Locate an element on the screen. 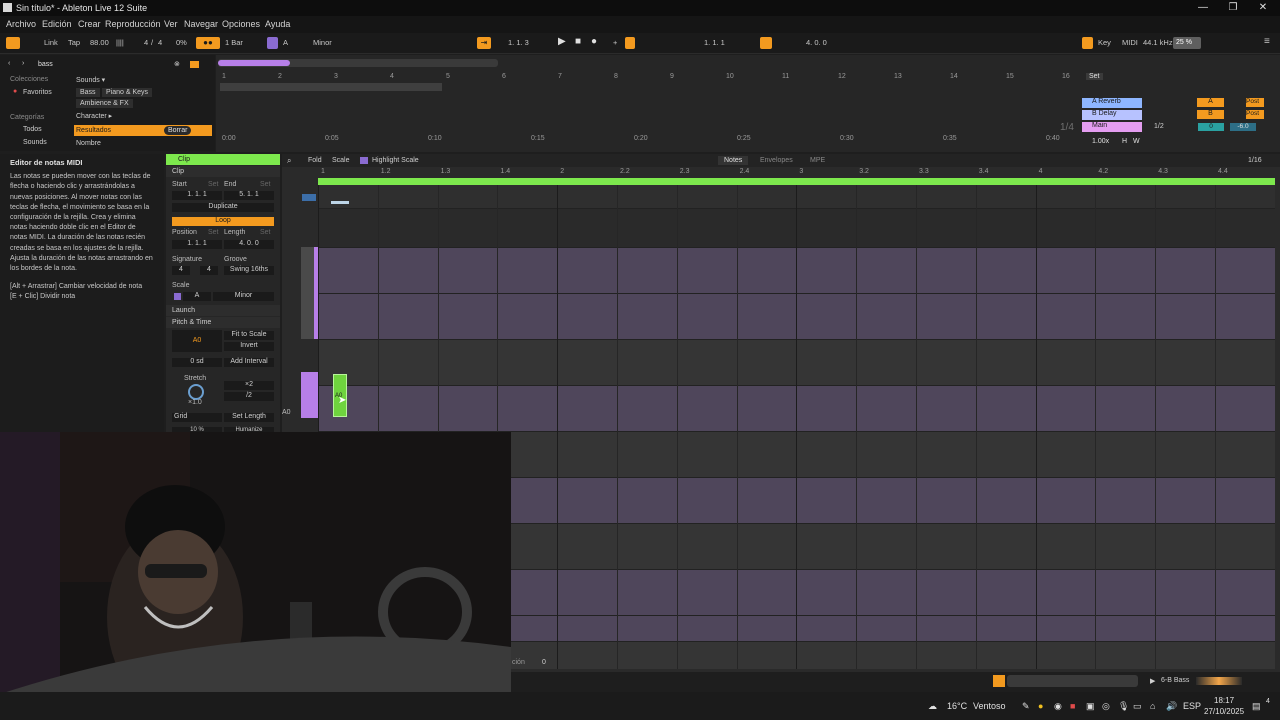 This screenshot has width=1280, height=720. sounds-item: Sounds is located at coordinates (35, 142).